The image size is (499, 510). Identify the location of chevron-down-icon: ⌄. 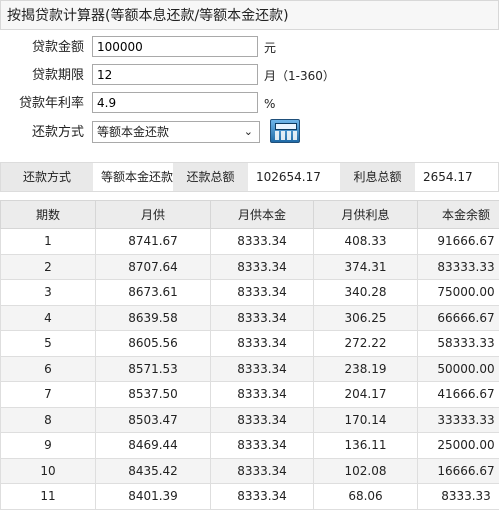
(248, 132).